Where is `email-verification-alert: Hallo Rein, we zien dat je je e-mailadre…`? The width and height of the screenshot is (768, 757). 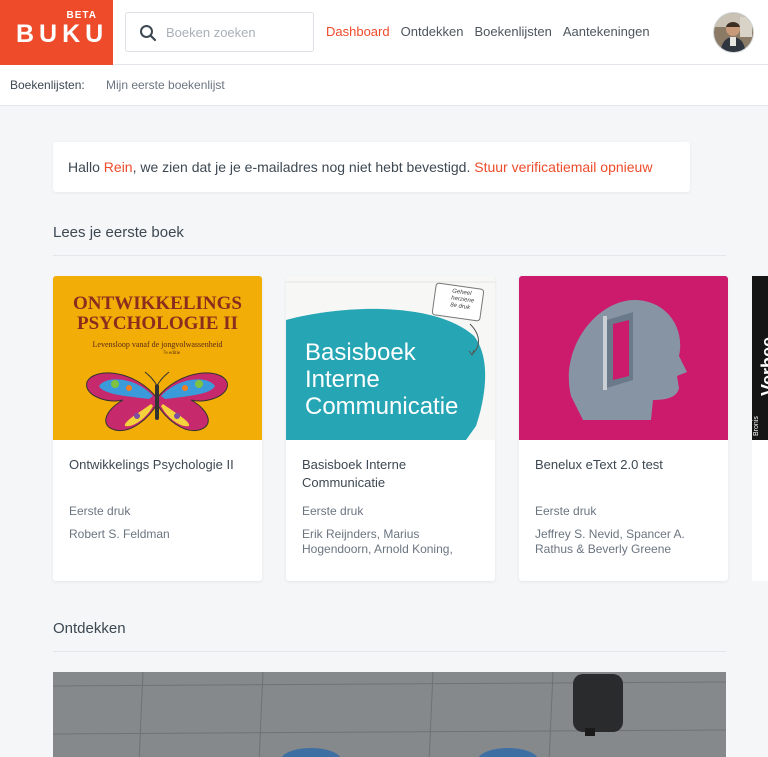 email-verification-alert: Hallo Rein, we zien dat je je e-mailadre… is located at coordinates (371, 167).